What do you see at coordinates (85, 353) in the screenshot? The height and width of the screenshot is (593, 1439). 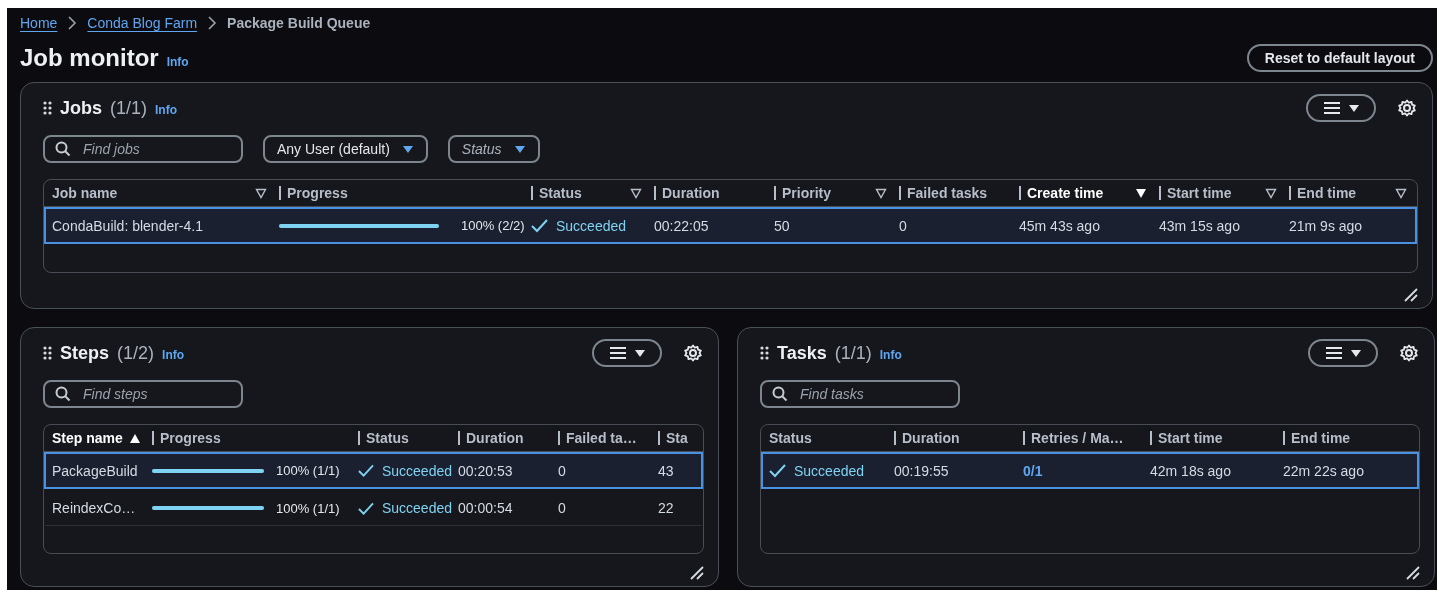 I see `panel-title: Steps` at bounding box center [85, 353].